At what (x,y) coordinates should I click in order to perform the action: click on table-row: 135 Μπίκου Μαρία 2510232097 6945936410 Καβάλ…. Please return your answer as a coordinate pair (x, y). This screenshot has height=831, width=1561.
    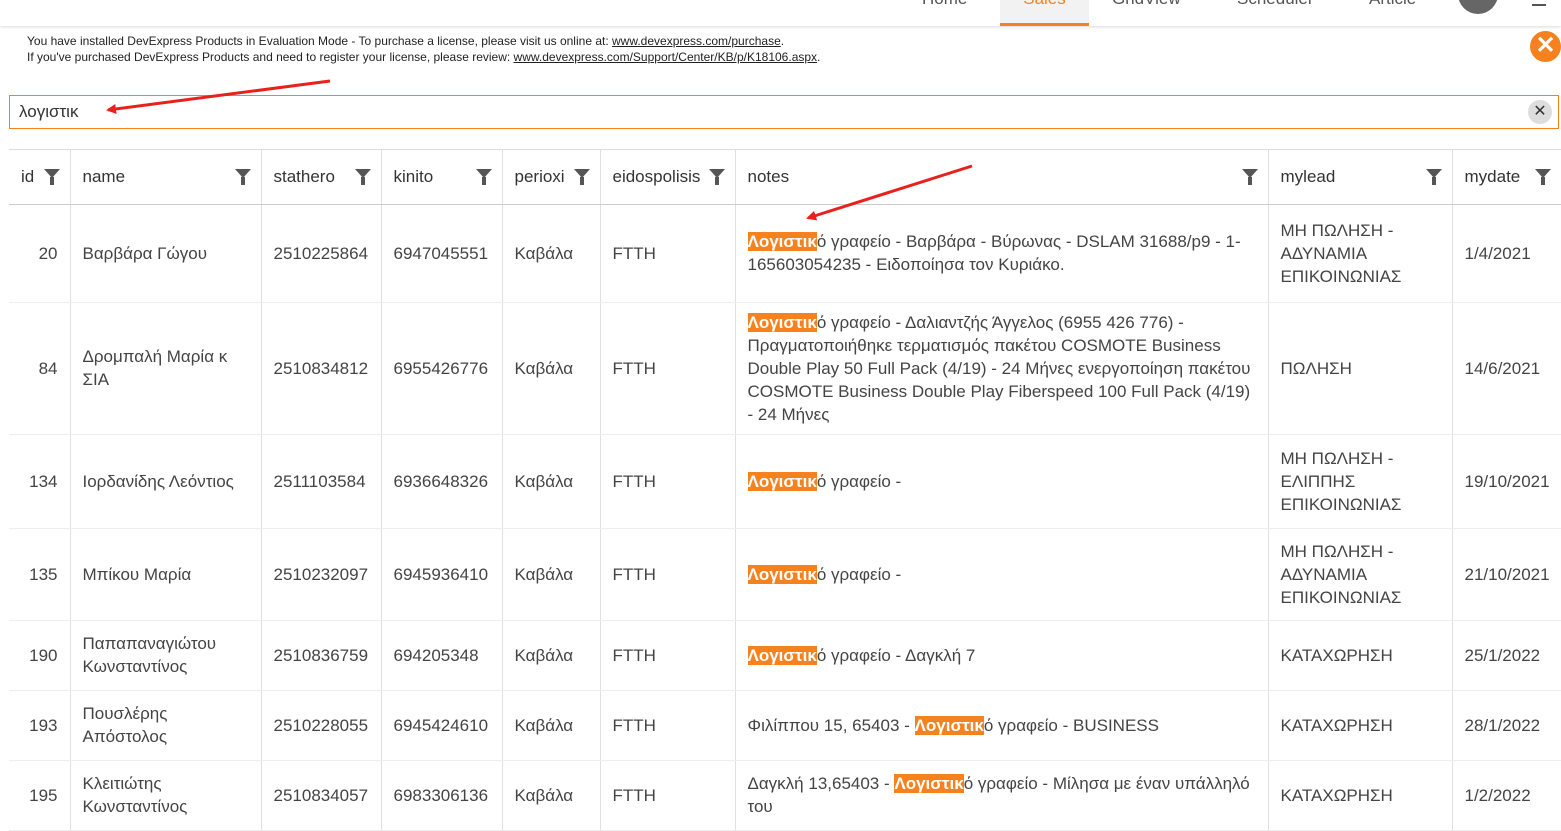
    Looking at the image, I should click on (785, 574).